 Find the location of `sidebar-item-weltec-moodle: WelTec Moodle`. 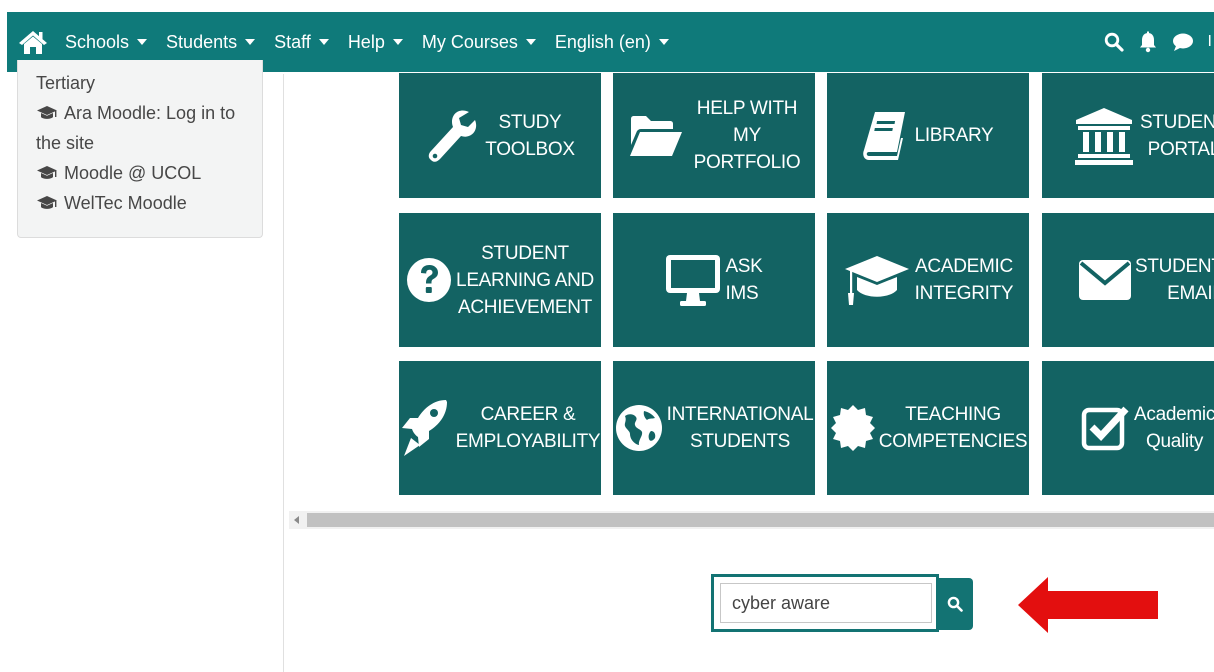

sidebar-item-weltec-moodle: WelTec Moodle is located at coordinates (141, 203).